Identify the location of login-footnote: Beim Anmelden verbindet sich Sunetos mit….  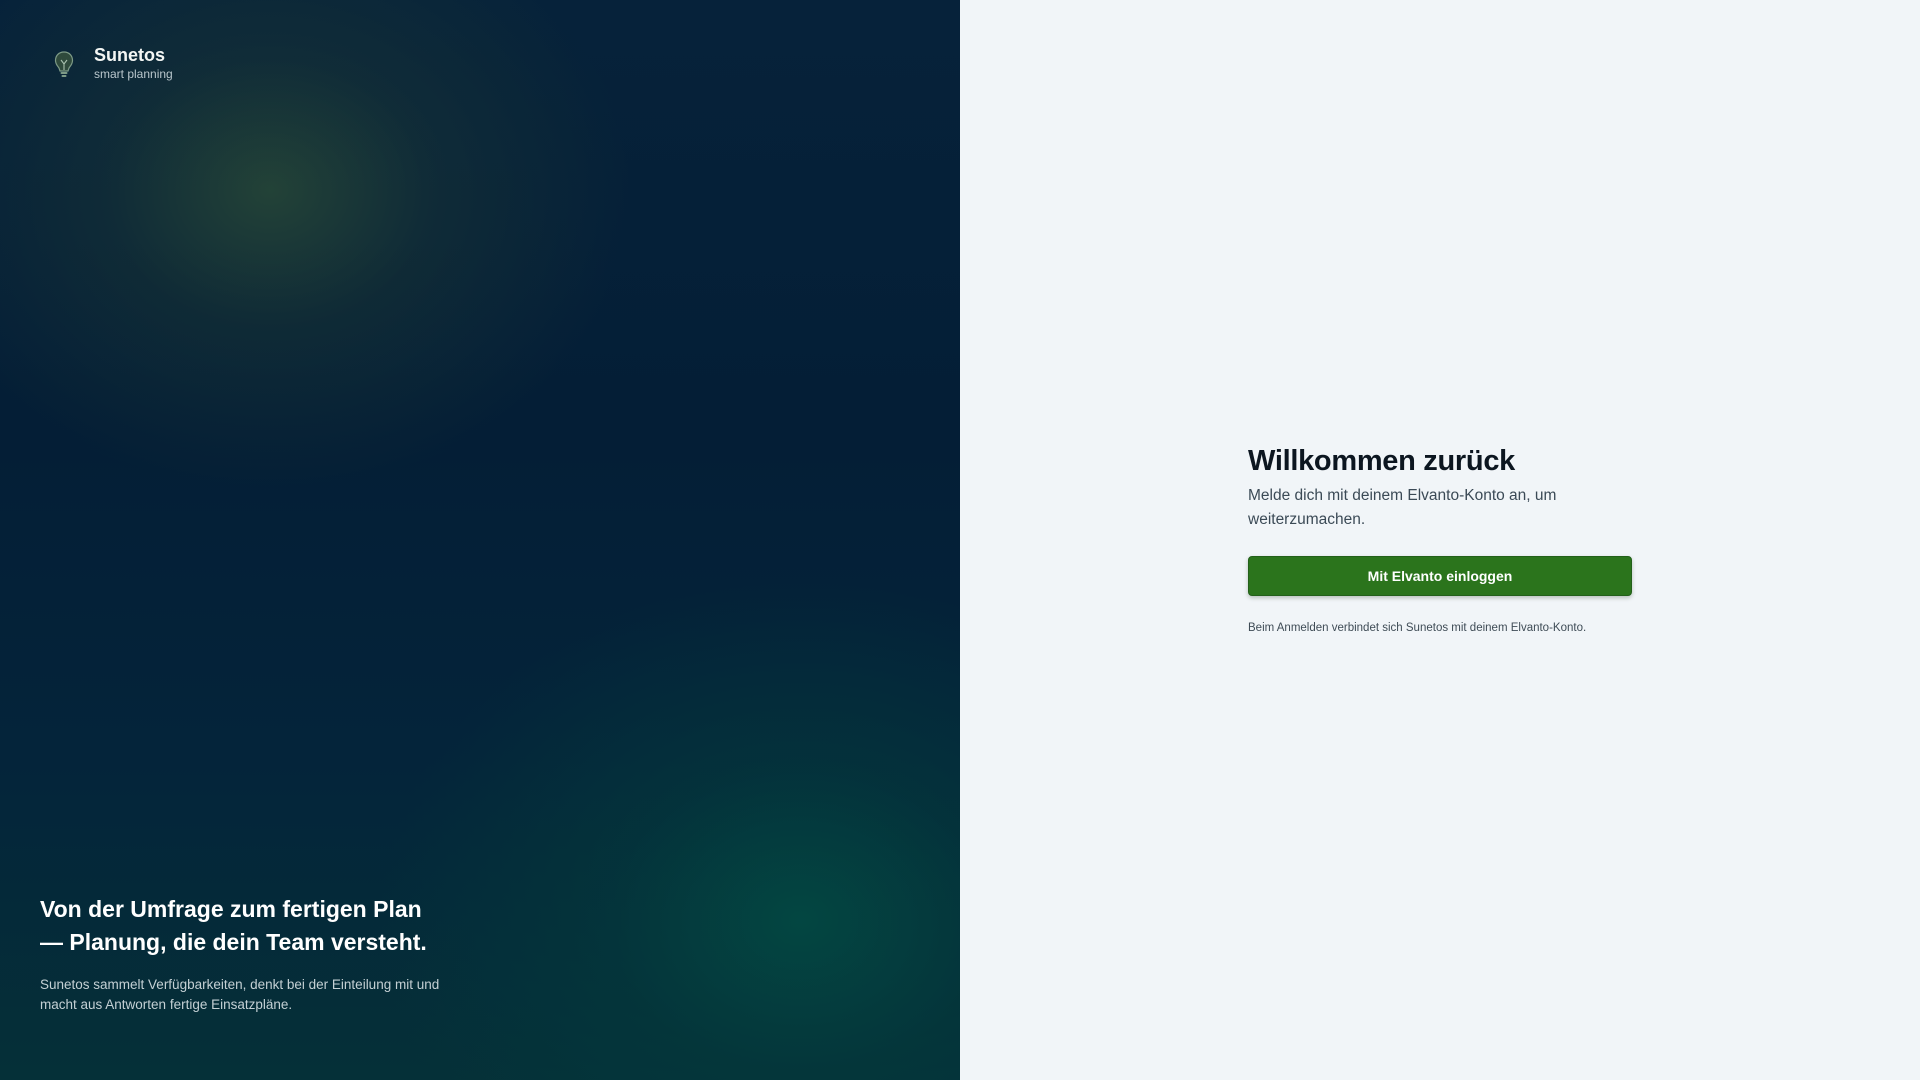
(1417, 628).